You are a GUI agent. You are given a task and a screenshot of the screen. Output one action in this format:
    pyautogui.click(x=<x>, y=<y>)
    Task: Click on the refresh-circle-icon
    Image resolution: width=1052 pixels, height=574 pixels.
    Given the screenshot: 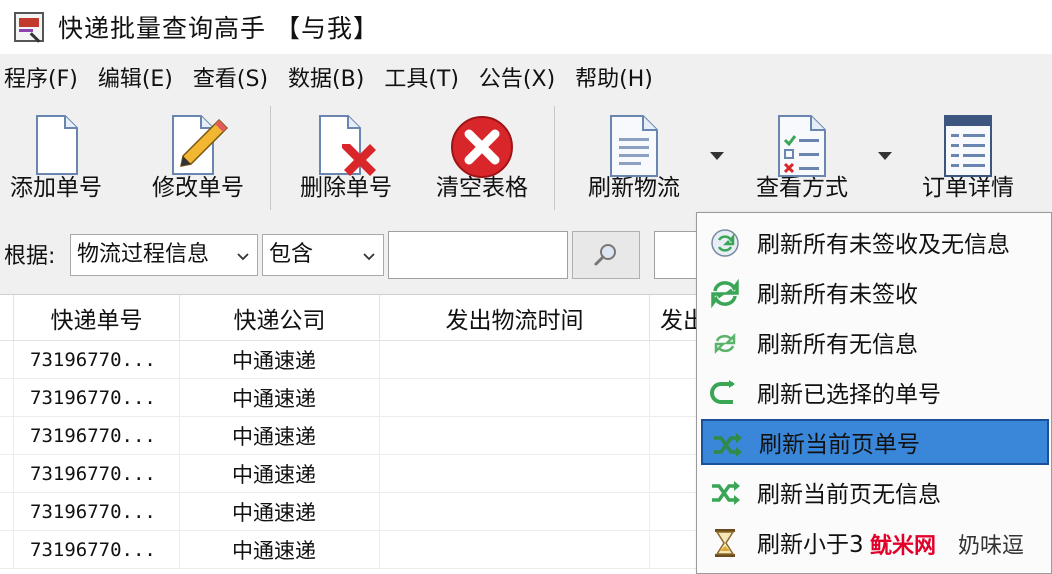 What is the action you would take?
    pyautogui.click(x=725, y=243)
    